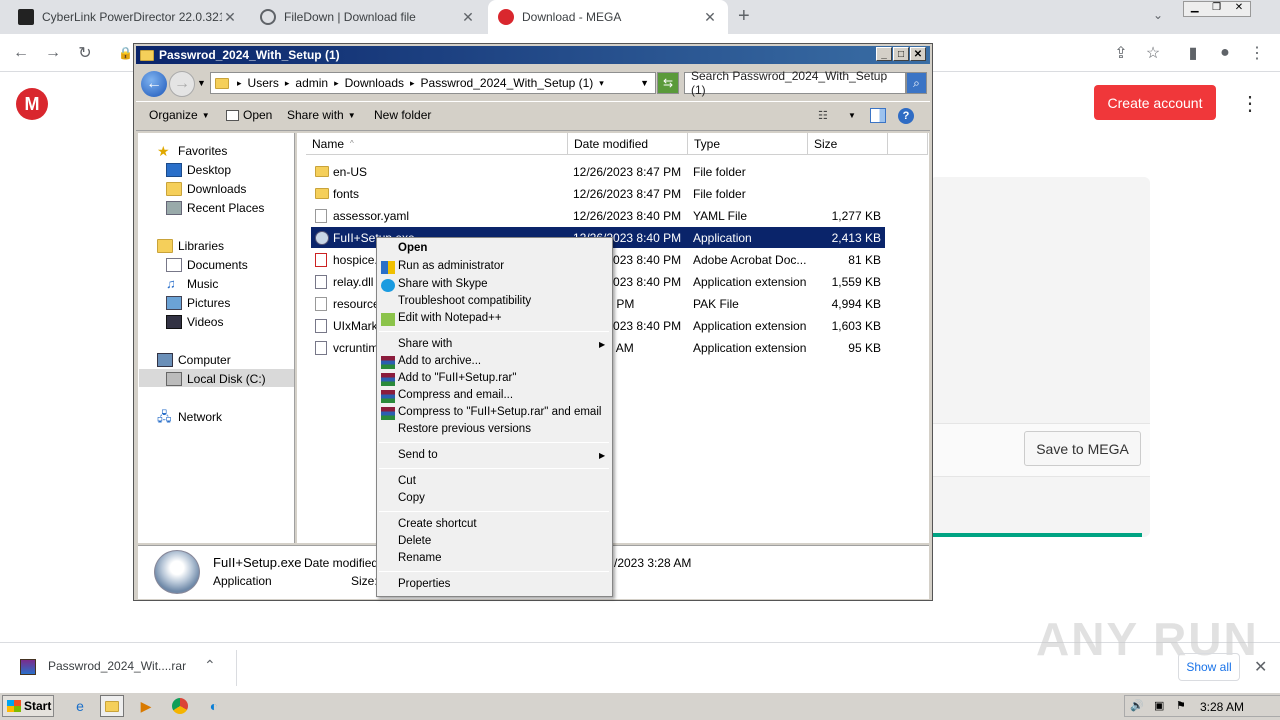 The width and height of the screenshot is (1280, 720). I want to click on flag-icon: ⚑, so click(1181, 705).